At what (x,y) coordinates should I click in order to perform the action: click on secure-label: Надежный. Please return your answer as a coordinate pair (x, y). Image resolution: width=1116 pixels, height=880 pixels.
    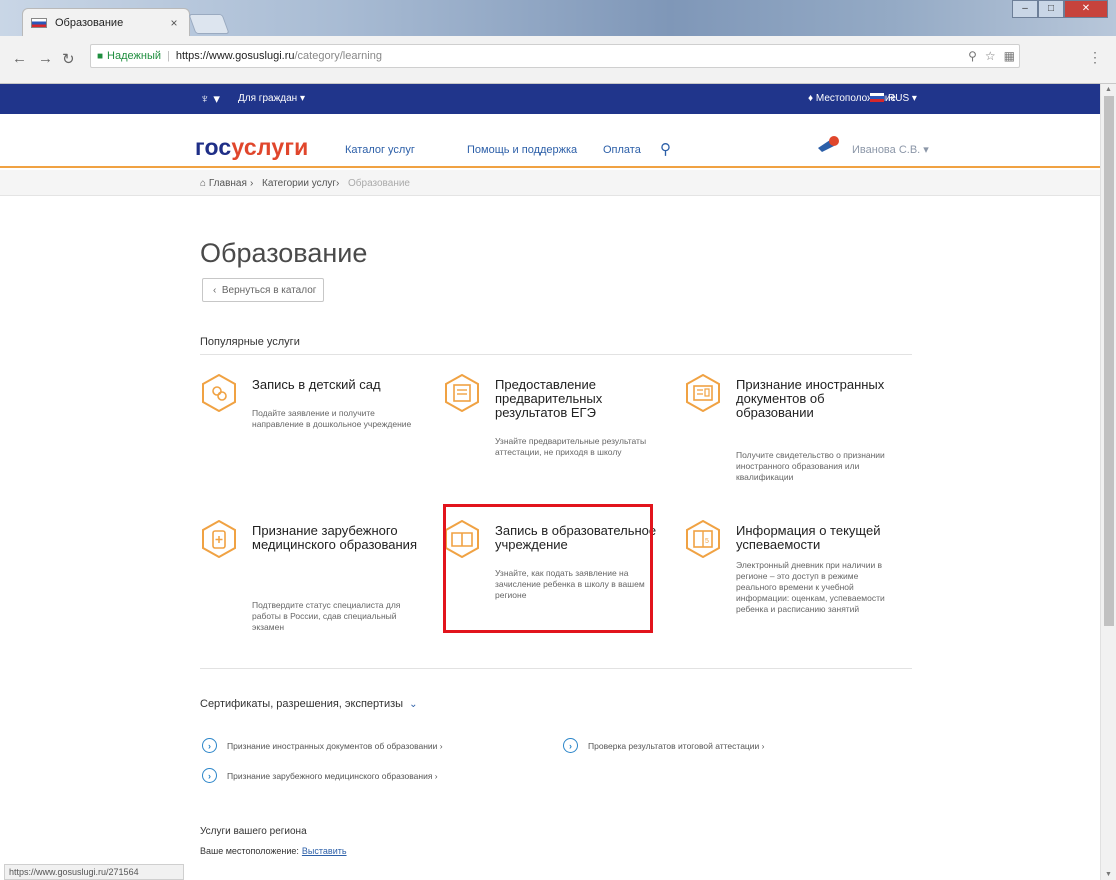
    Looking at the image, I should click on (134, 56).